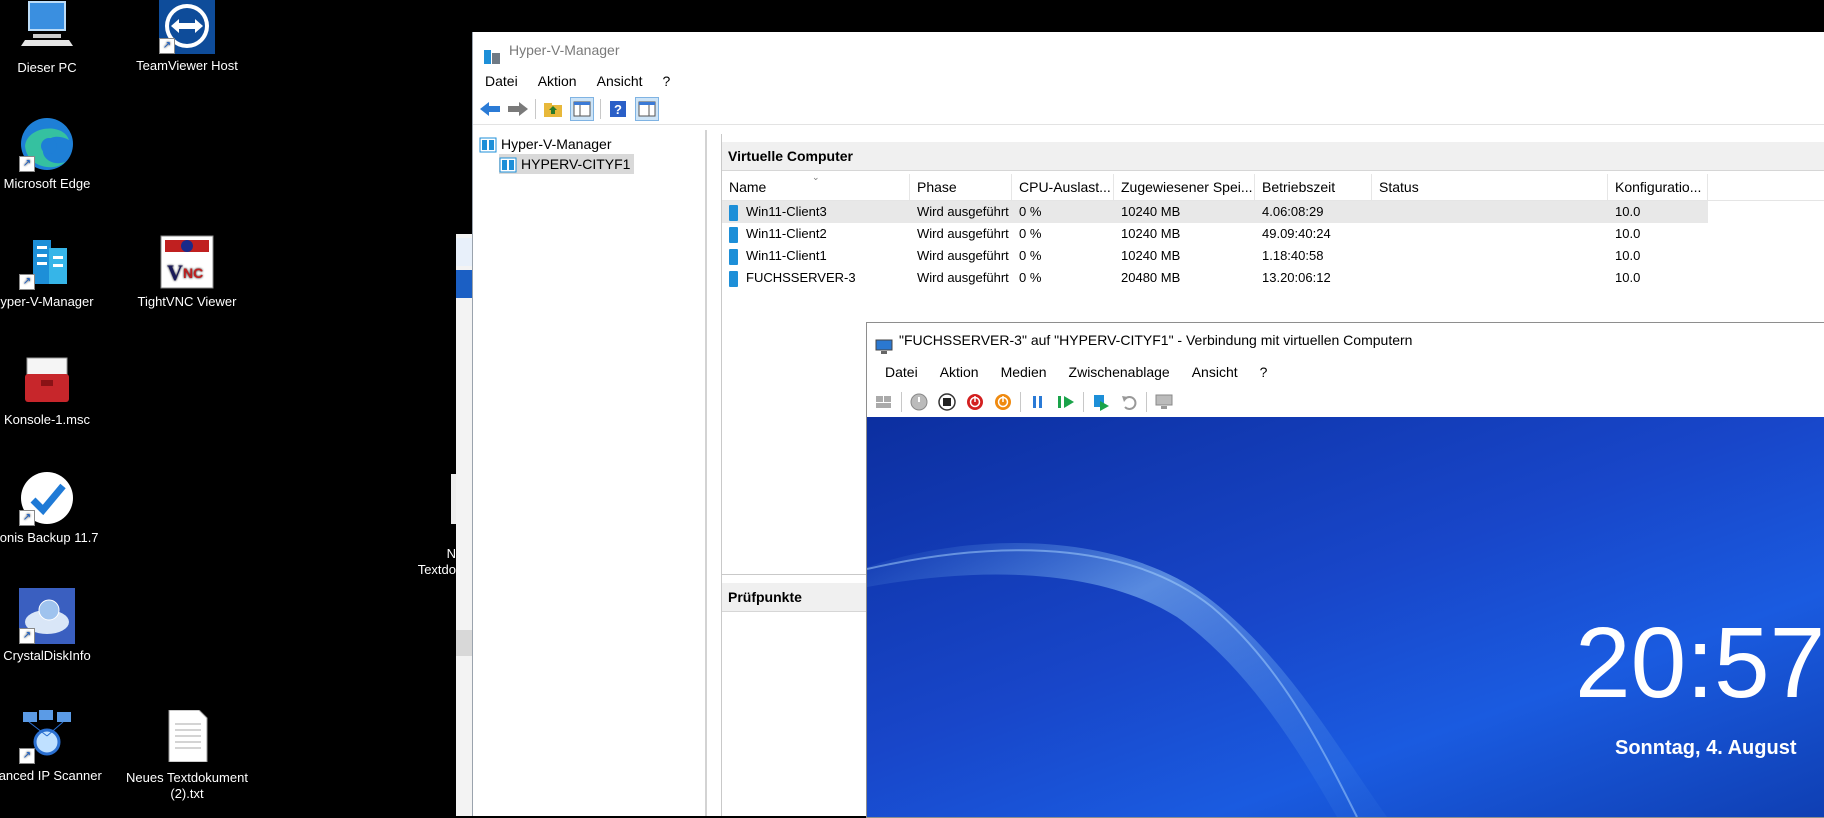 This screenshot has height=818, width=1824. Describe the element at coordinates (1148, 109) in the screenshot. I see `toolbar: ?` at that location.